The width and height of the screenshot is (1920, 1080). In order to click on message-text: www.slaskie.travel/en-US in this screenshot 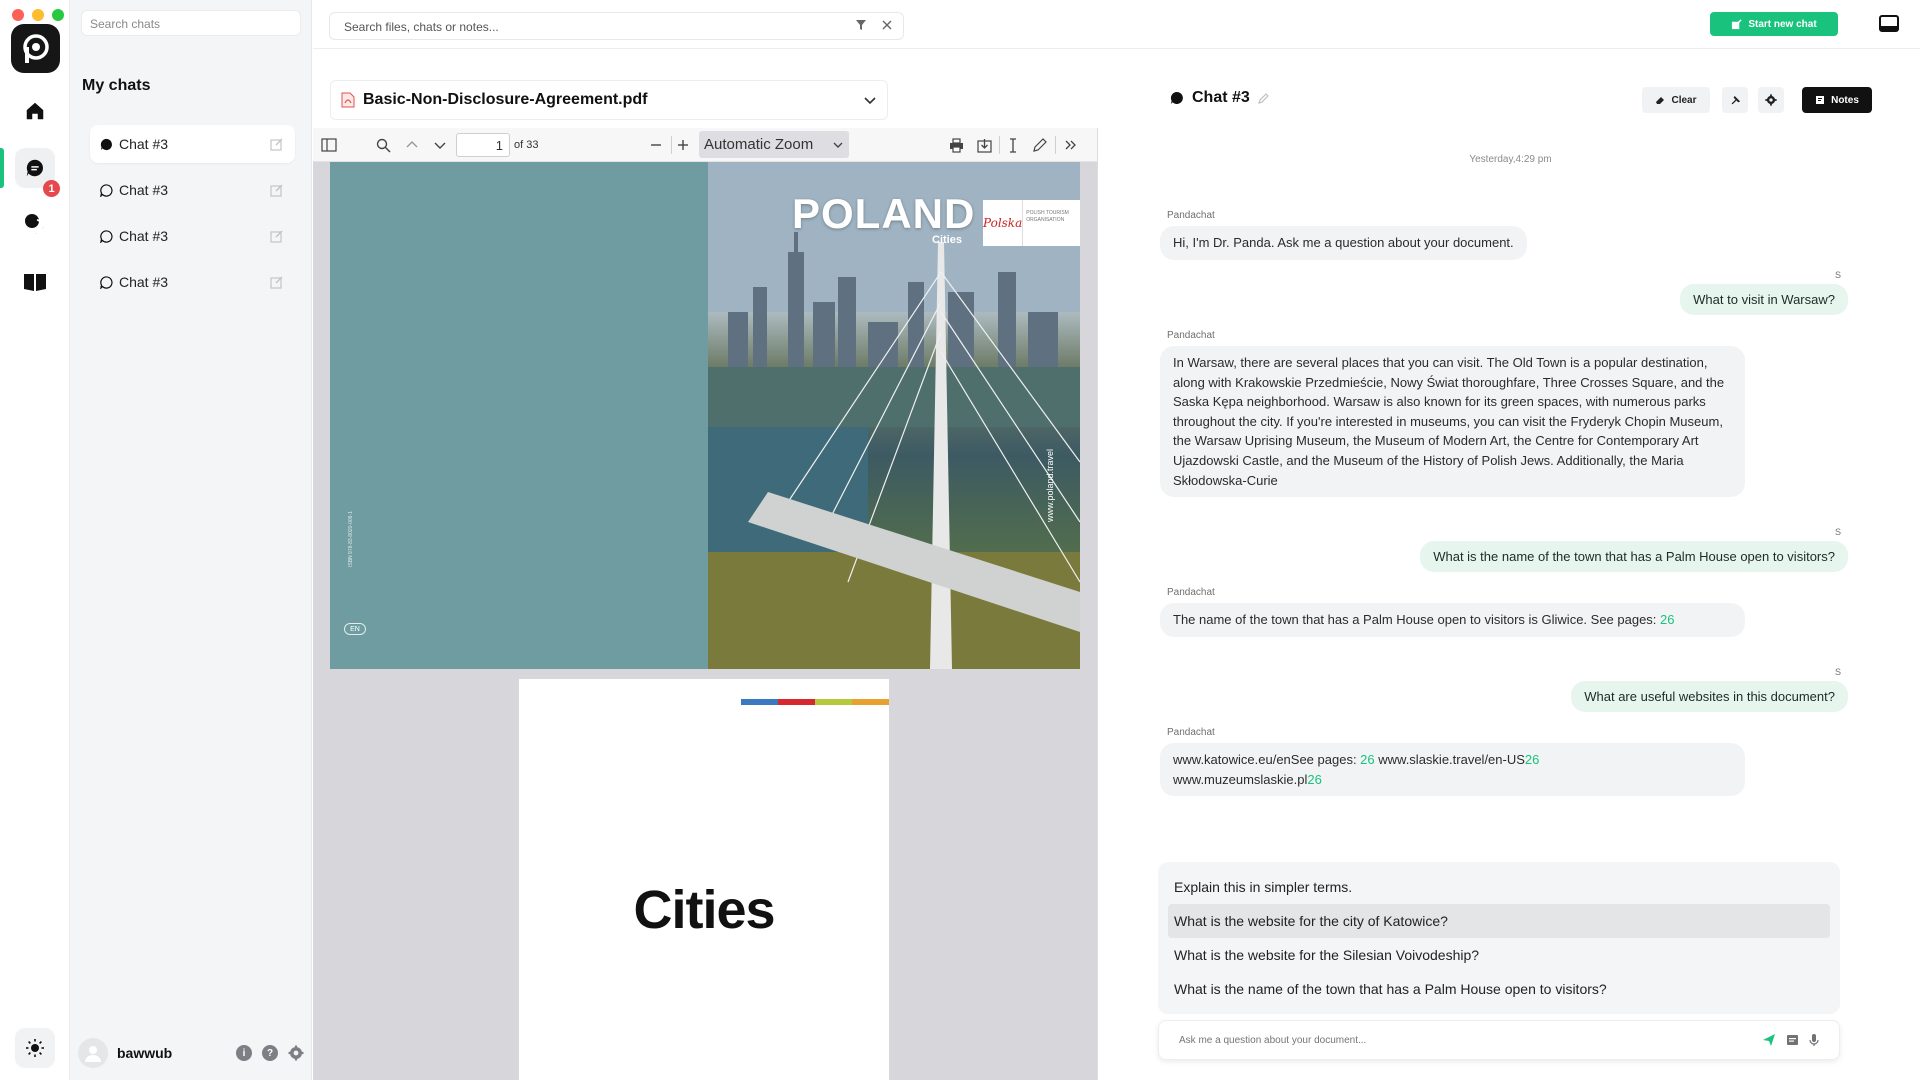, I will do `click(1449, 759)`.